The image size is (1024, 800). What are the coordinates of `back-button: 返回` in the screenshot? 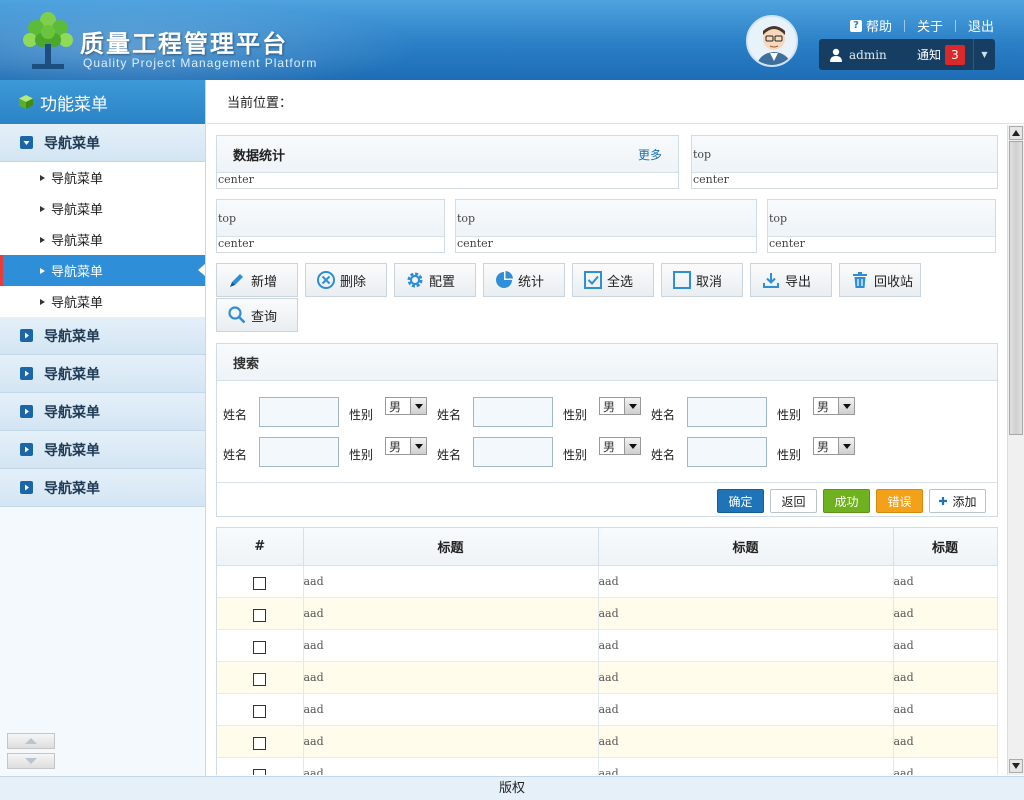 It's located at (793, 501).